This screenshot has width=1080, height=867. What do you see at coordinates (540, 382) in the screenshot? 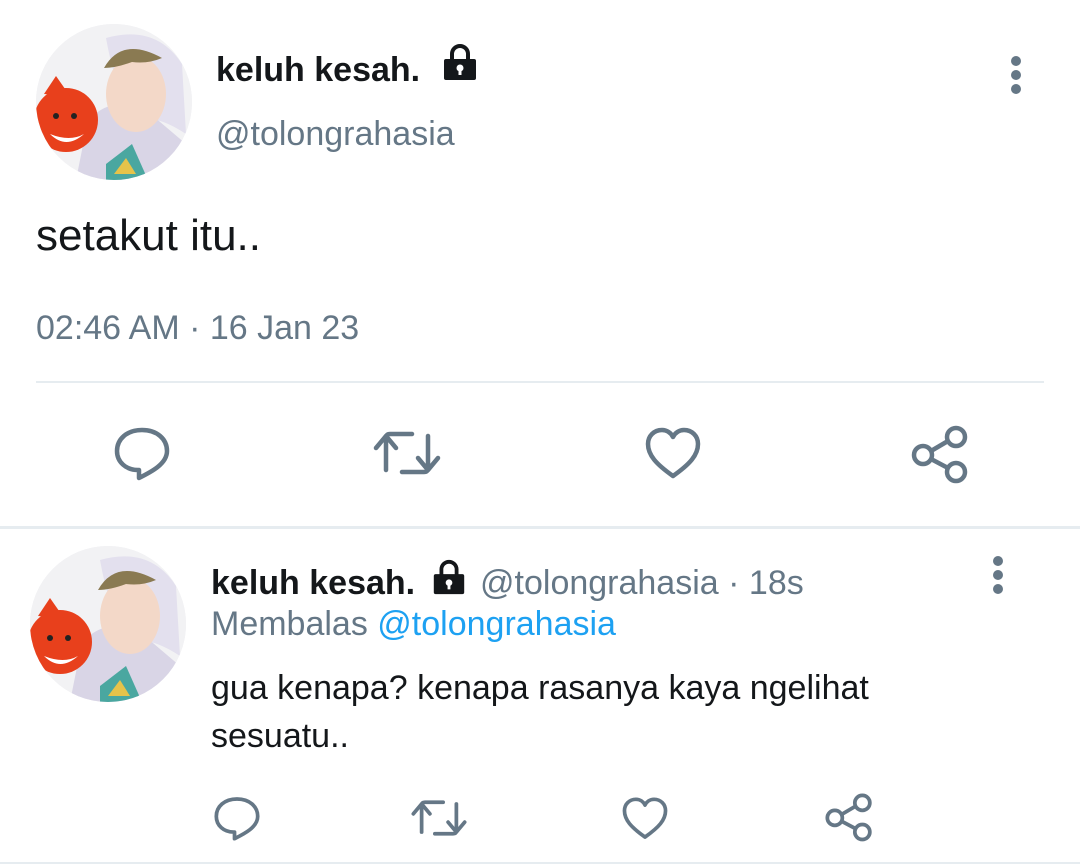
I see `divider` at bounding box center [540, 382].